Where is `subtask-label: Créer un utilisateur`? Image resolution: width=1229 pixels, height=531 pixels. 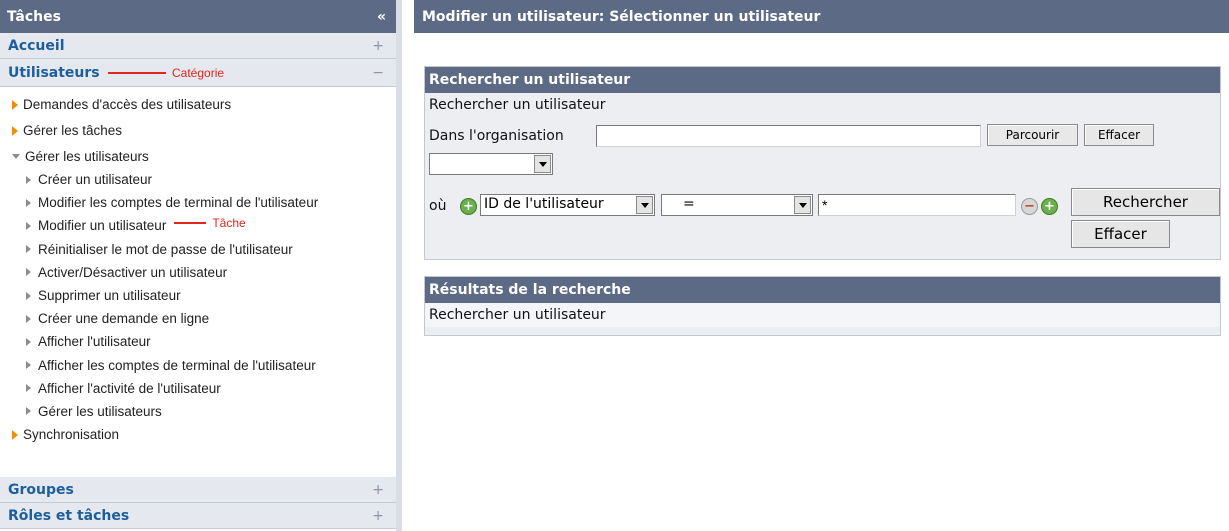
subtask-label: Créer un utilisateur is located at coordinates (95, 180).